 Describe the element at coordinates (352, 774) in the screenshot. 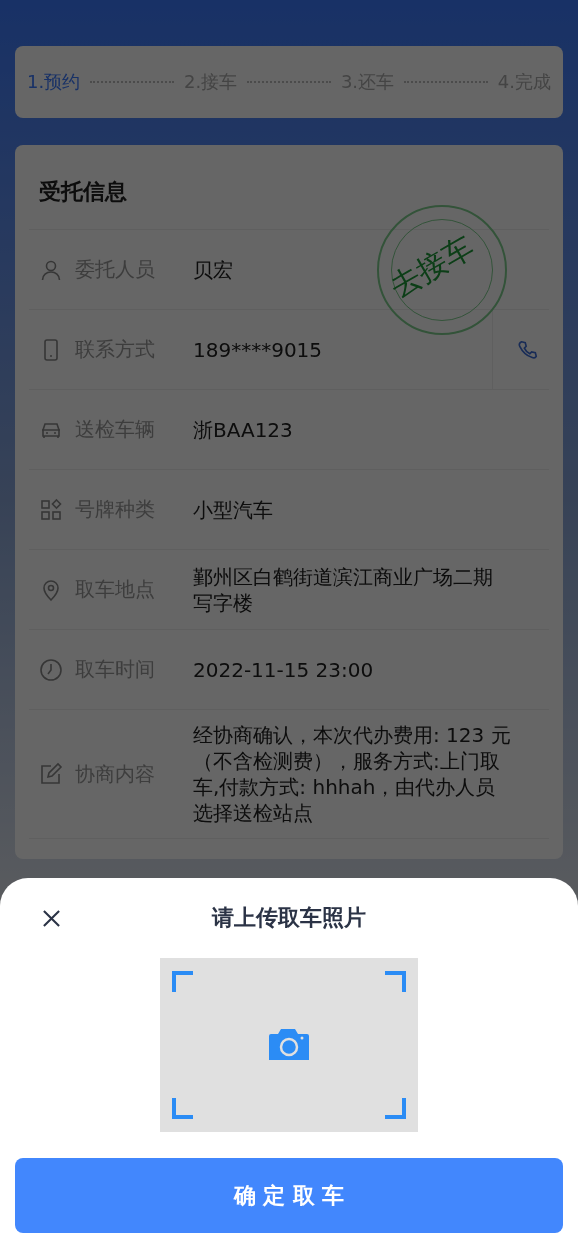

I see `field-value: 经协商确认，本次代办费用: 123 元（不含检测费），服务方式:上门取车,付款方式: hhhah，由代办人员选择送检站点` at that location.